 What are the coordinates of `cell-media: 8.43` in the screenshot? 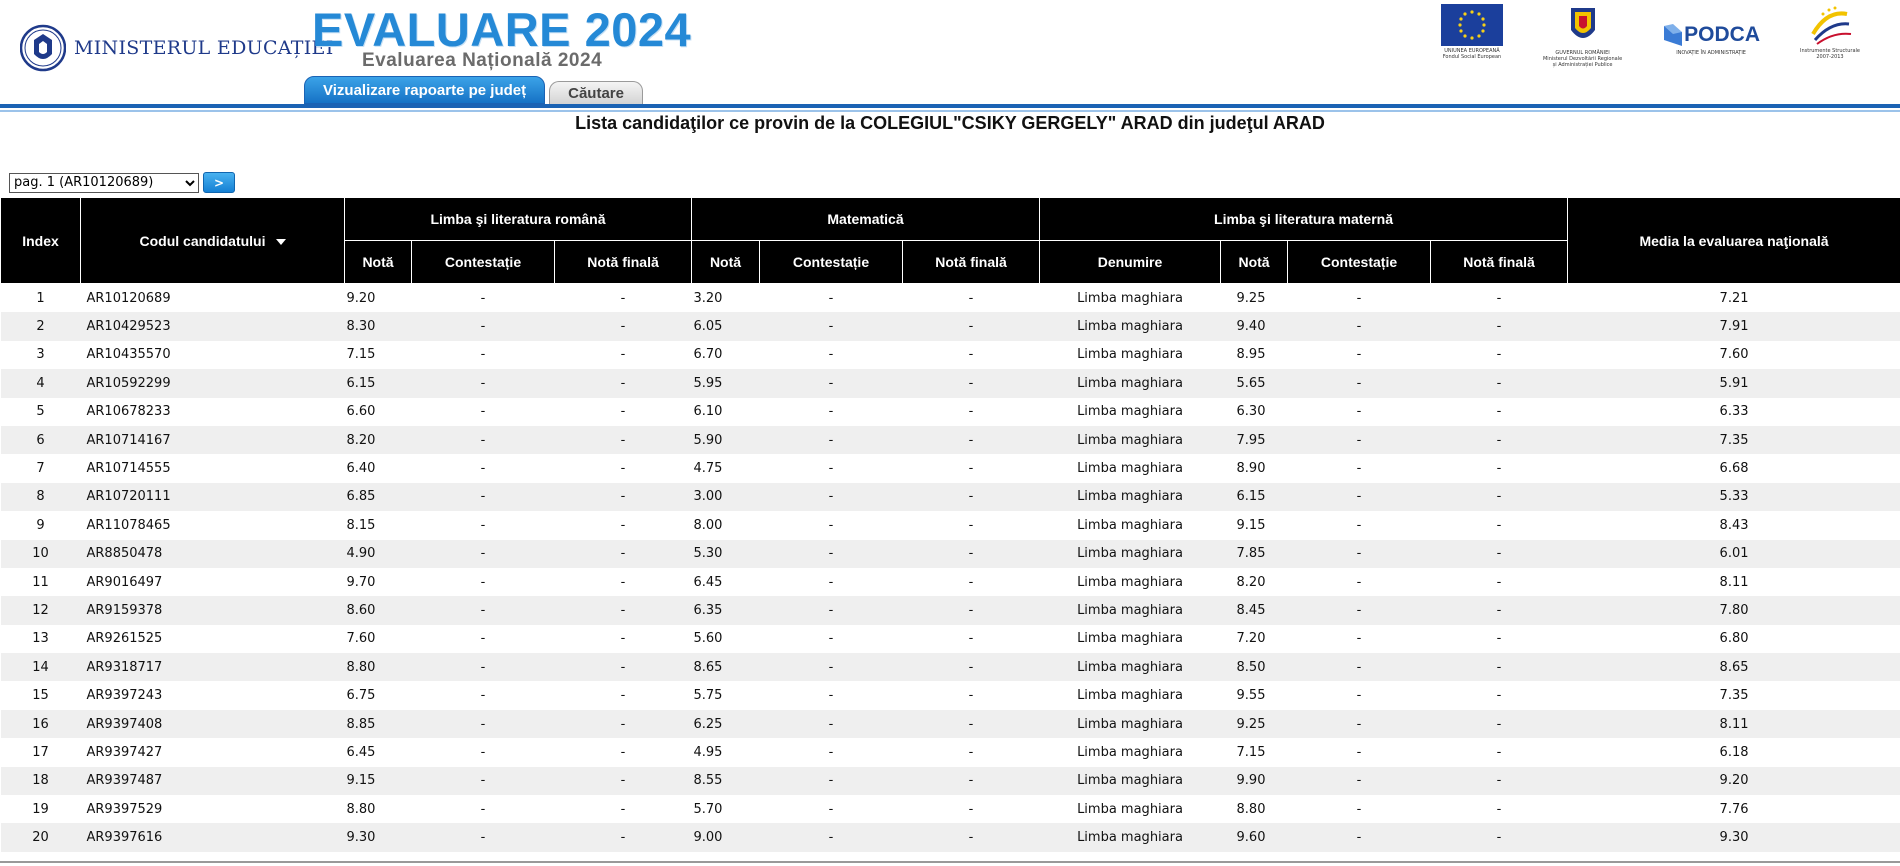 It's located at (1734, 525).